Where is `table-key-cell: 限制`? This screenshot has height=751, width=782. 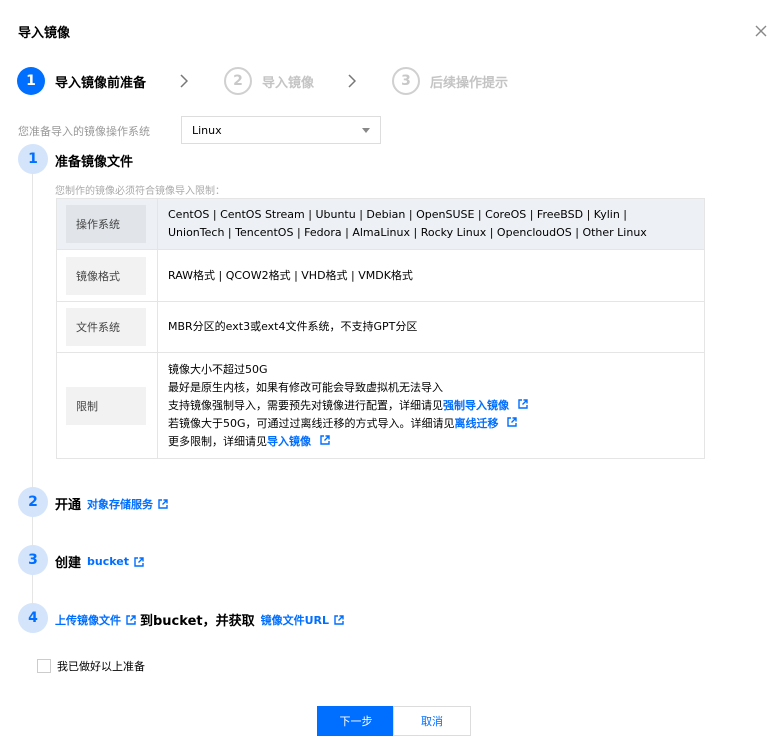
table-key-cell: 限制 is located at coordinates (107, 405).